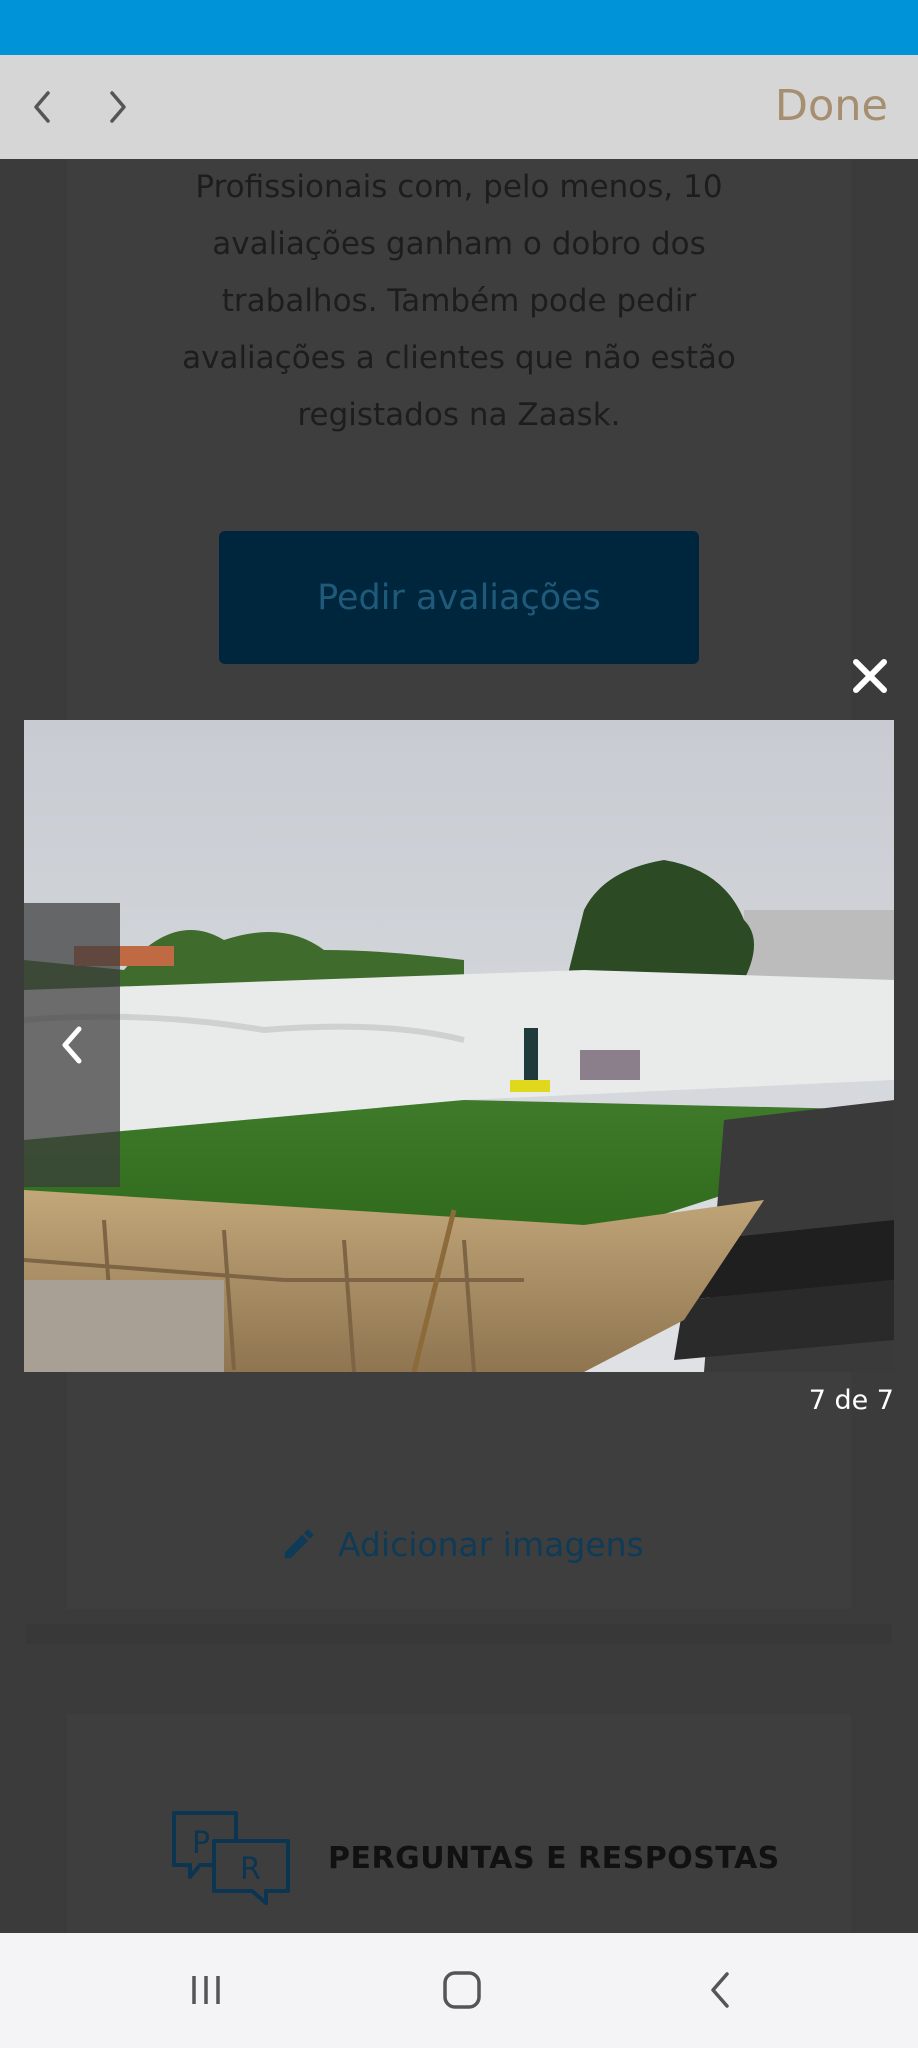 Image resolution: width=918 pixels, height=2048 pixels. I want to click on add-images-link: Adicionar imagens, so click(462, 1544).